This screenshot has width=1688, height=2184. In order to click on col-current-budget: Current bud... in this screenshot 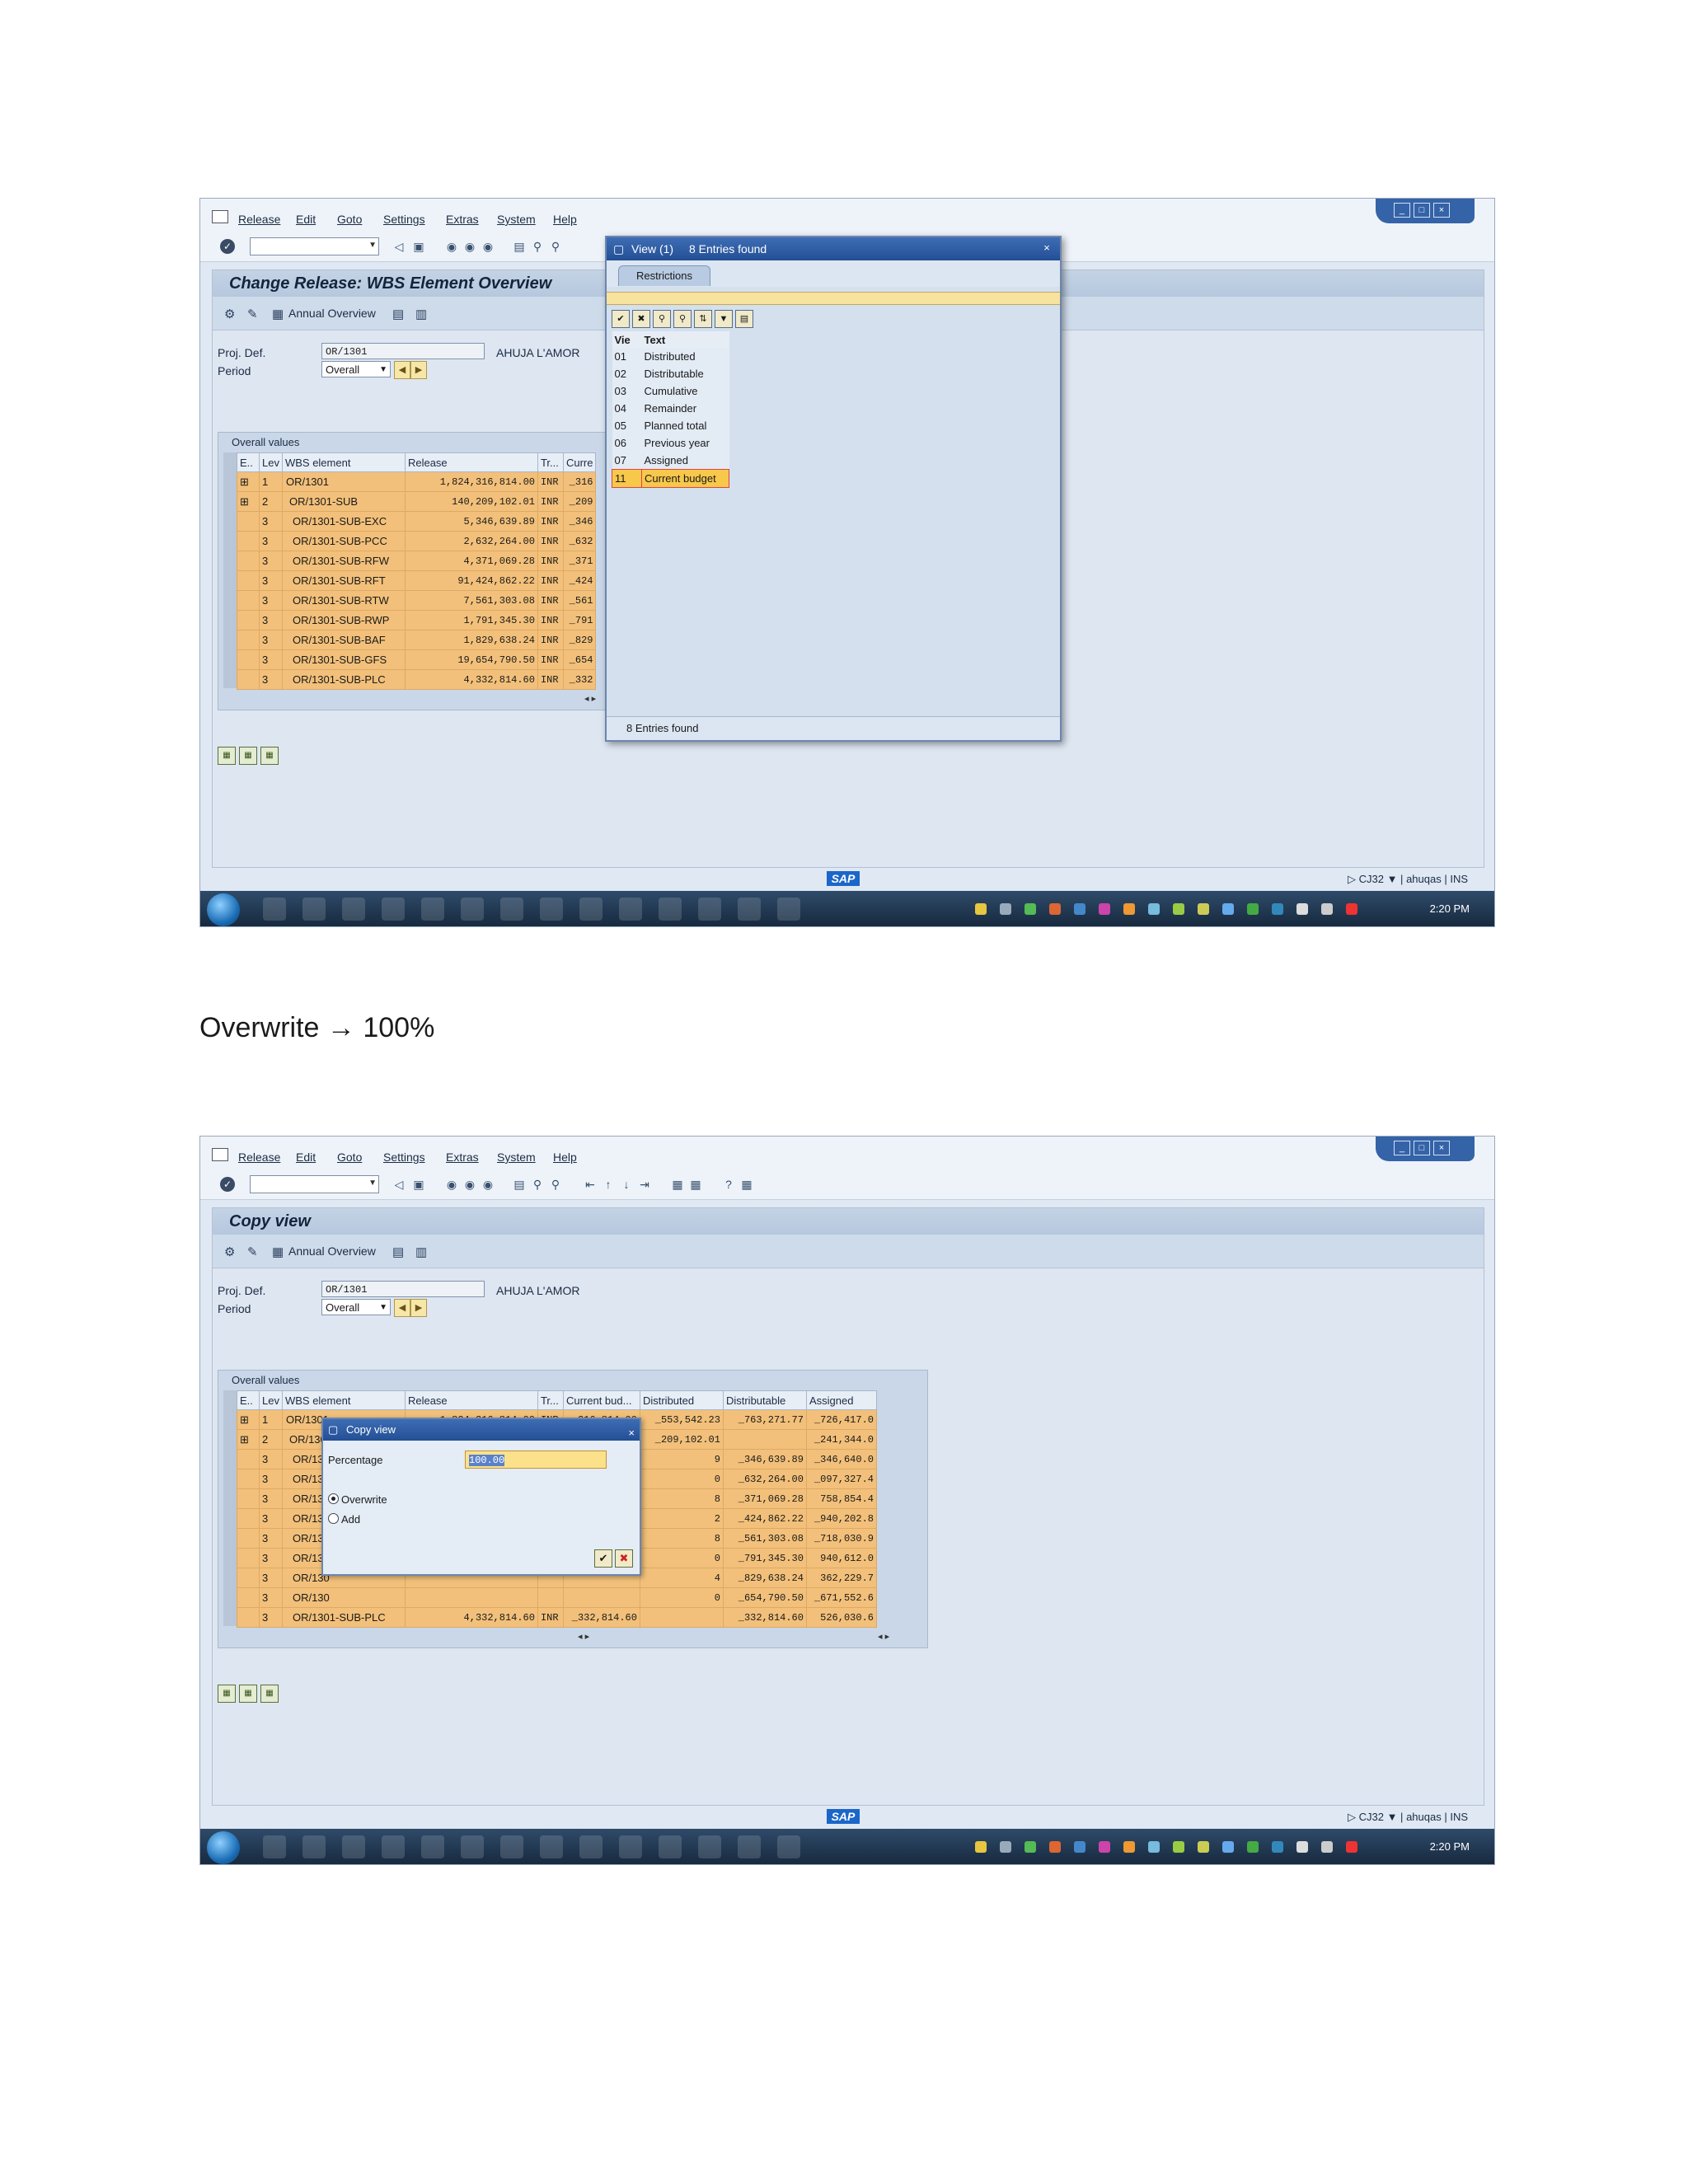, I will do `click(601, 1400)`.